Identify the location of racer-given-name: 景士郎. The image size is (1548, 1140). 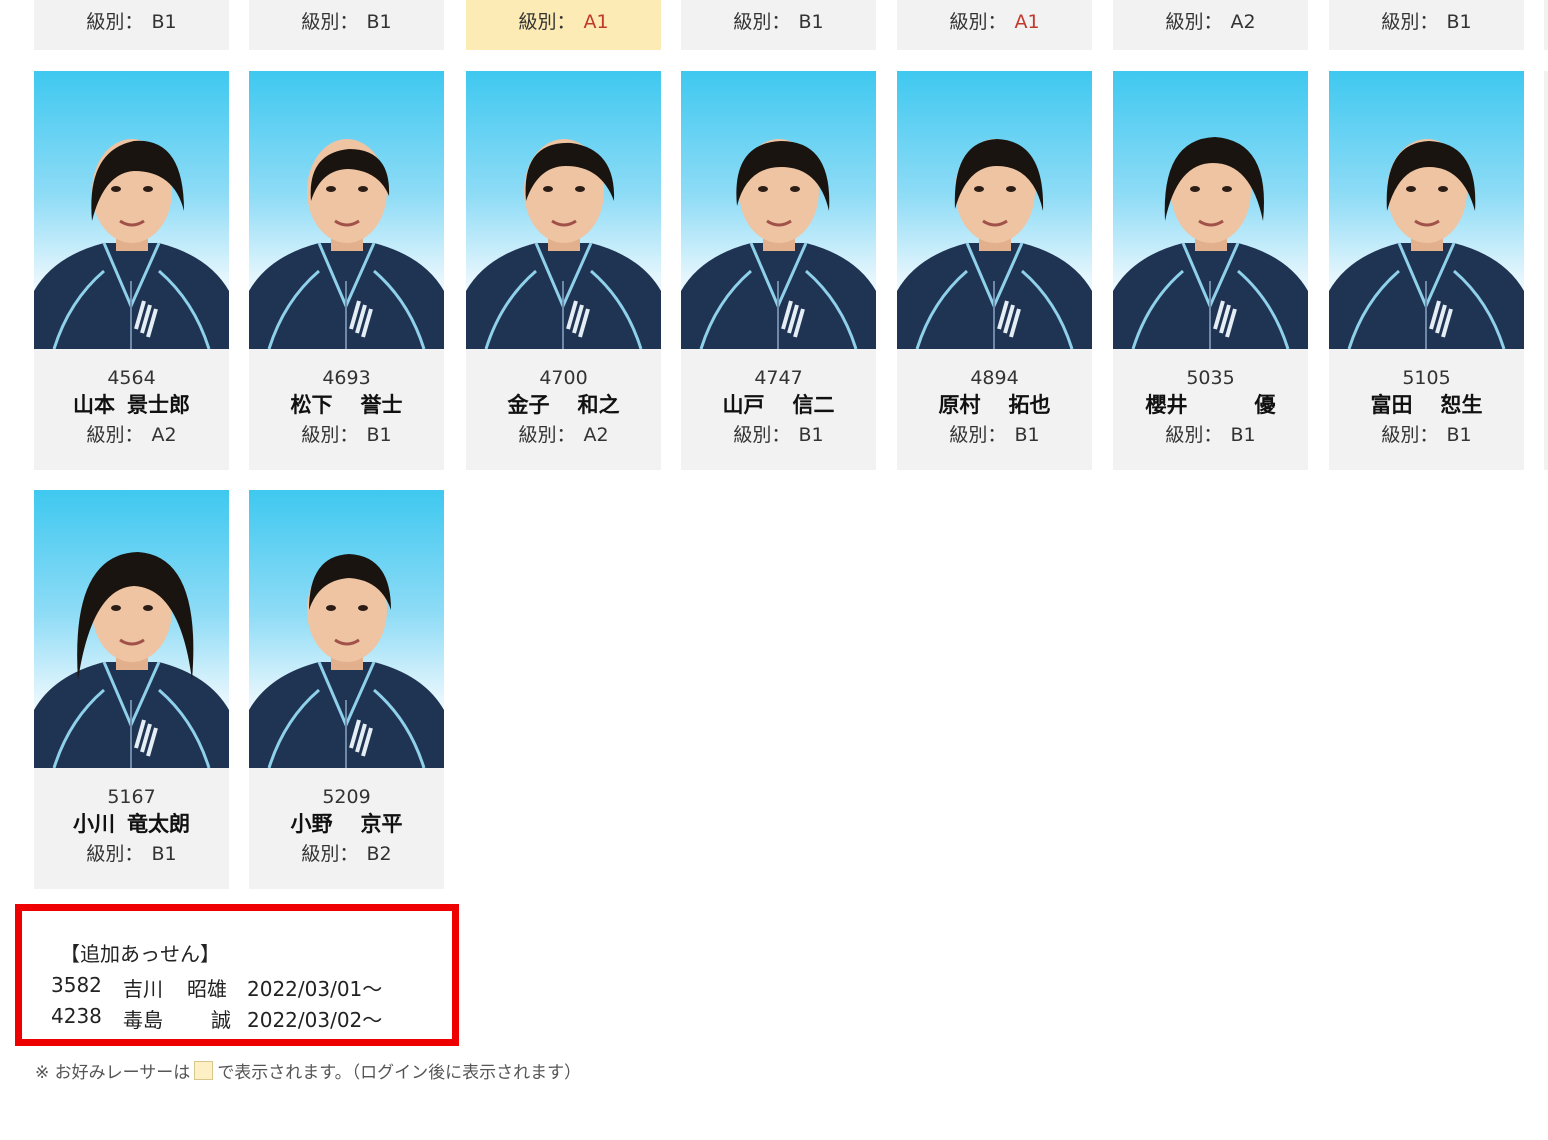
(158, 405).